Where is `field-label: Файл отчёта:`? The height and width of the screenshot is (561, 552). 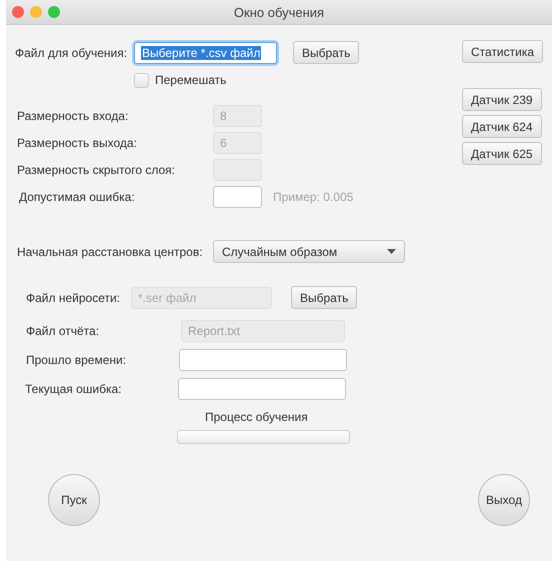
field-label: Файл отчёта: is located at coordinates (63, 331).